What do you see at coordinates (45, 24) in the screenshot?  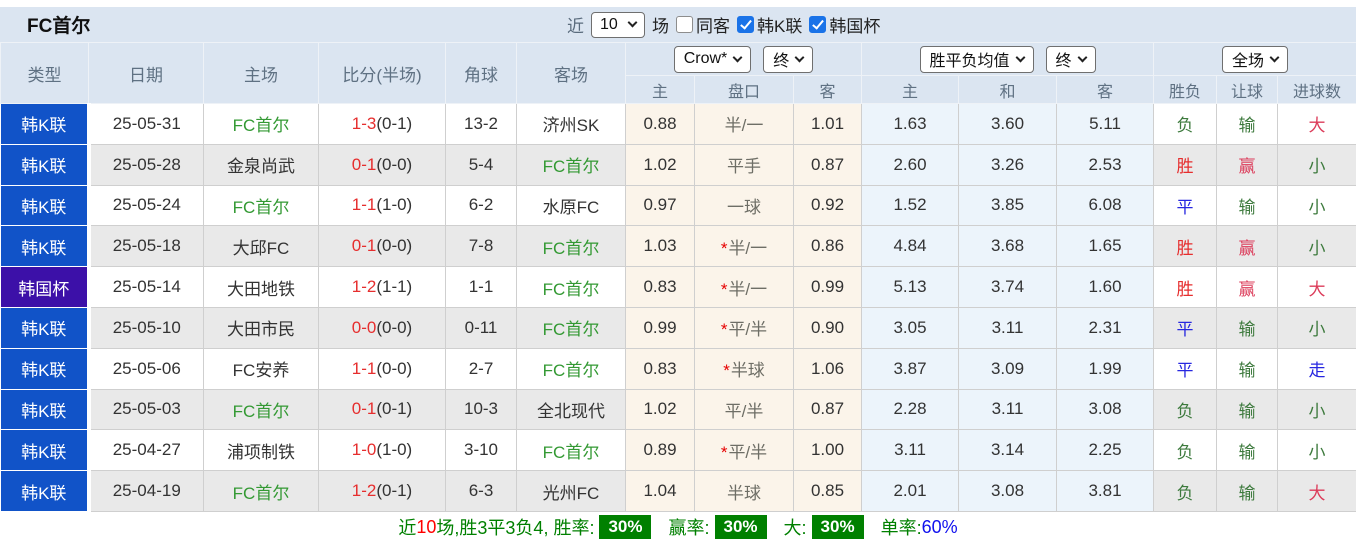 I see `page-title: FC首尔` at bounding box center [45, 24].